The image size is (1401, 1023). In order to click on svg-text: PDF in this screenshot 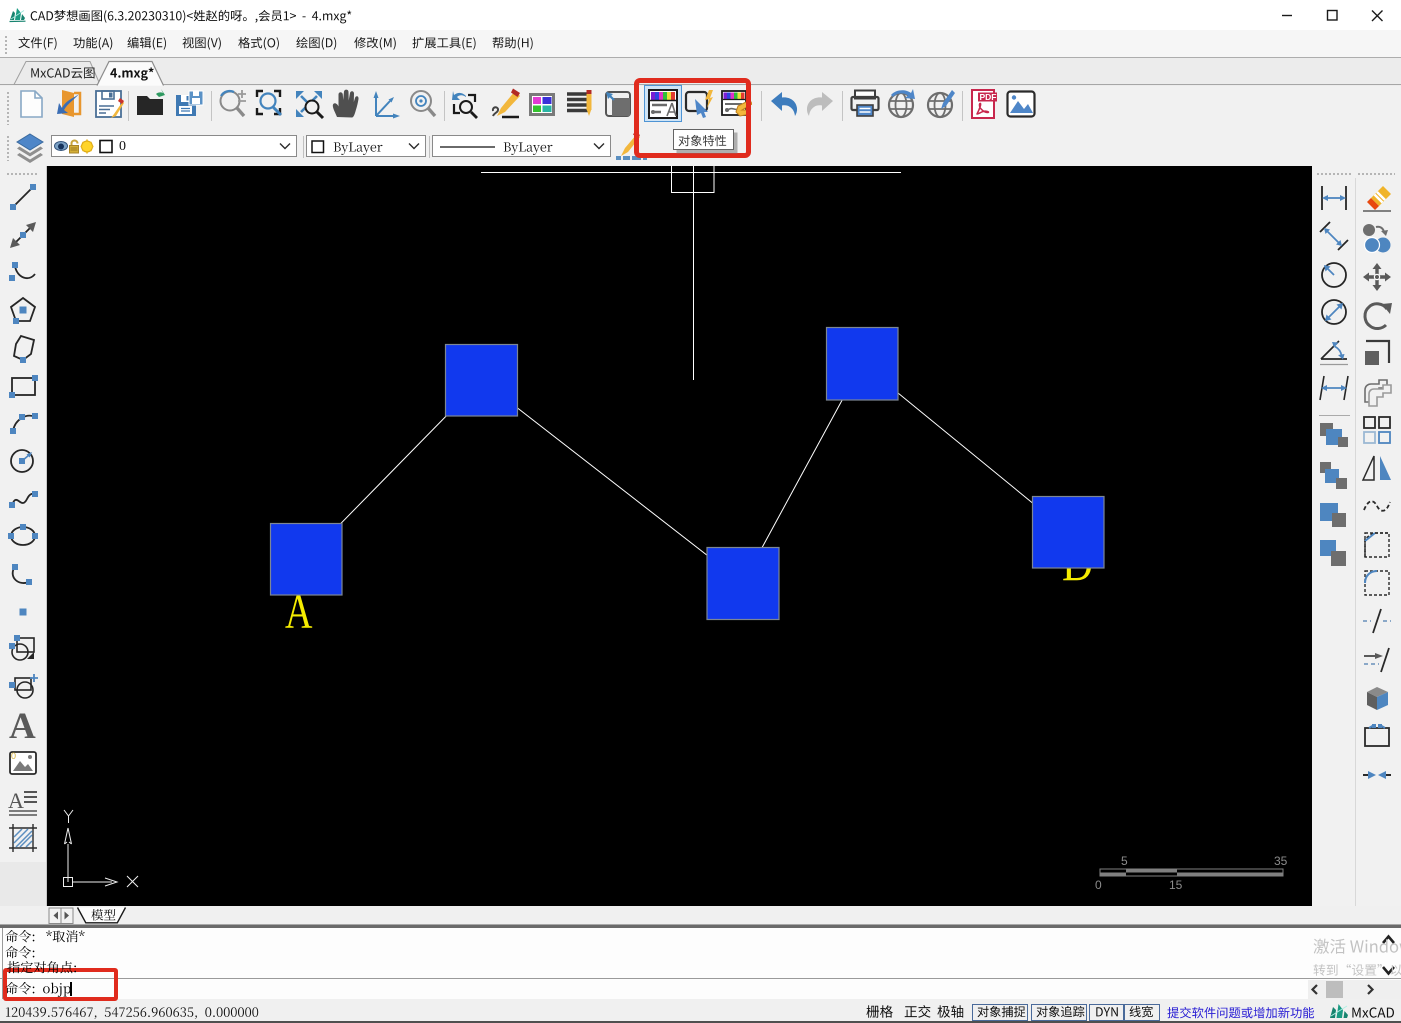, I will do `click(988, 97)`.